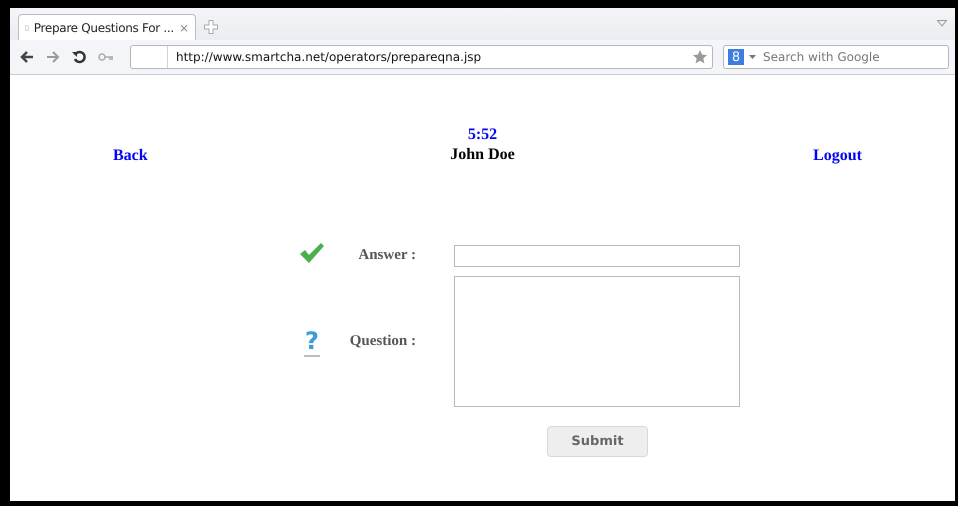 This screenshot has width=958, height=506. Describe the element at coordinates (736, 57) in the screenshot. I see `search-engine-icon: 8` at that location.